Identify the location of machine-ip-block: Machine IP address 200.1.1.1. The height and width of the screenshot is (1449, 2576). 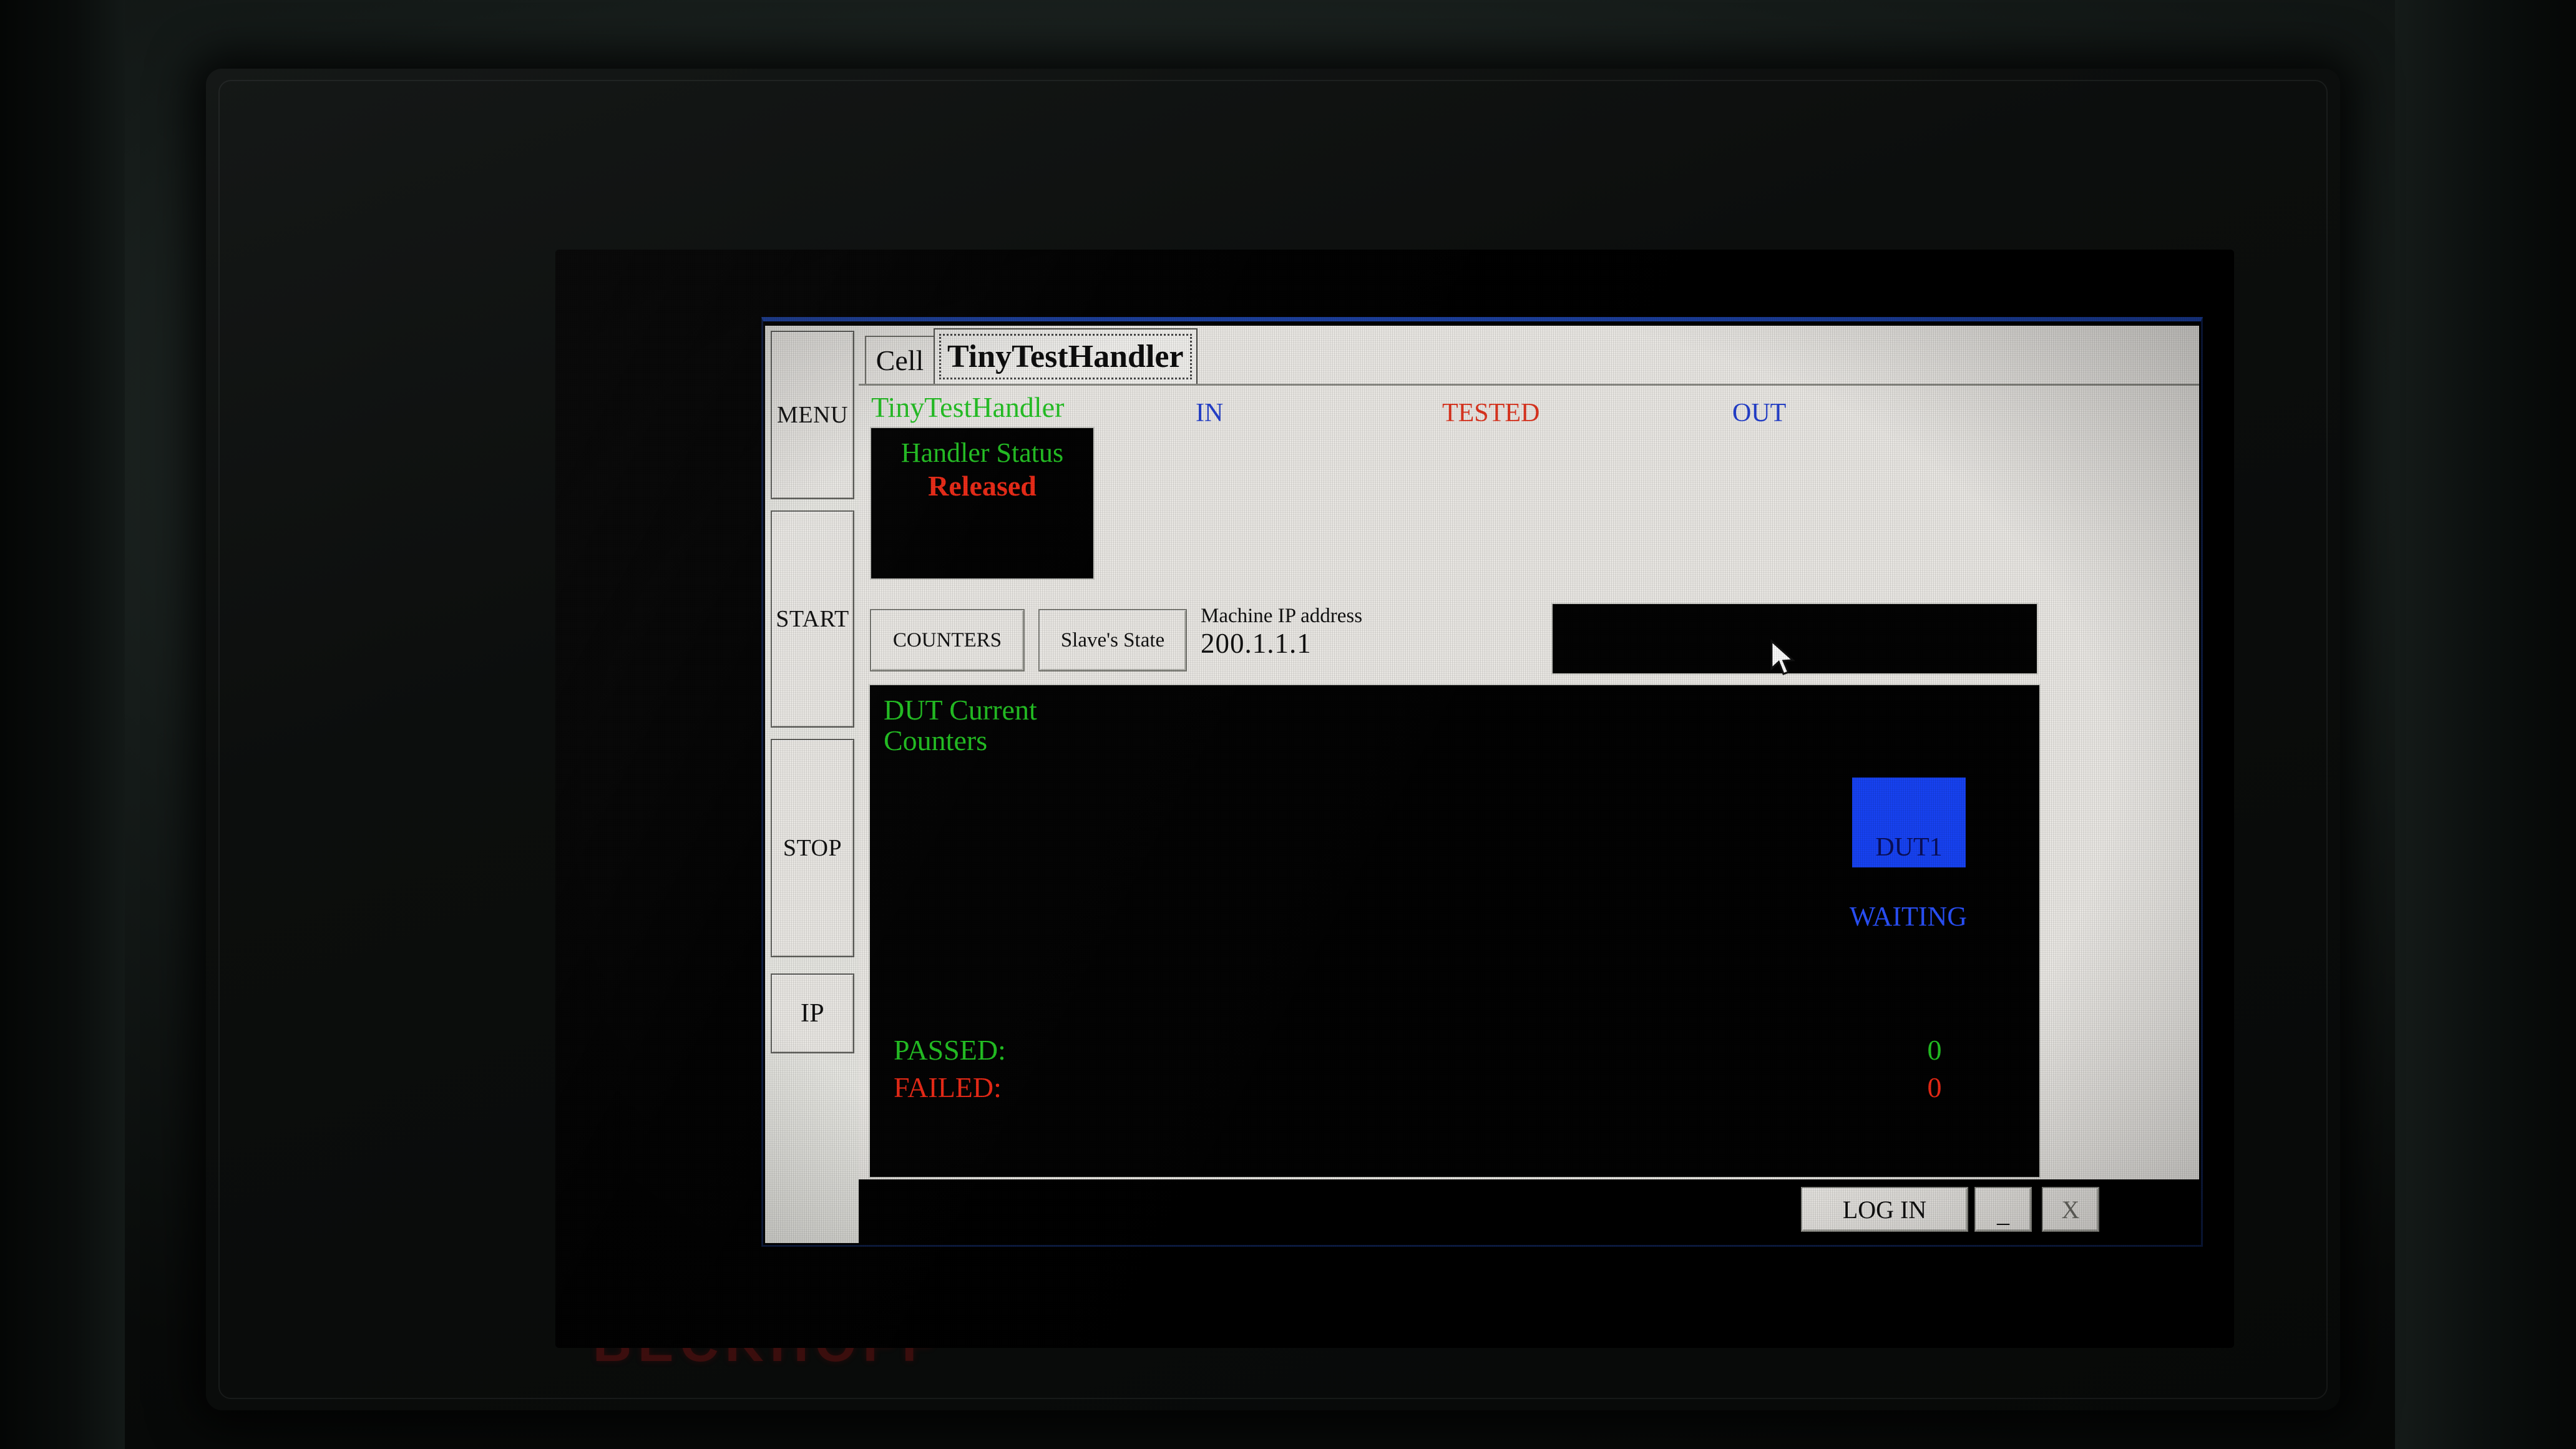
(1281, 632).